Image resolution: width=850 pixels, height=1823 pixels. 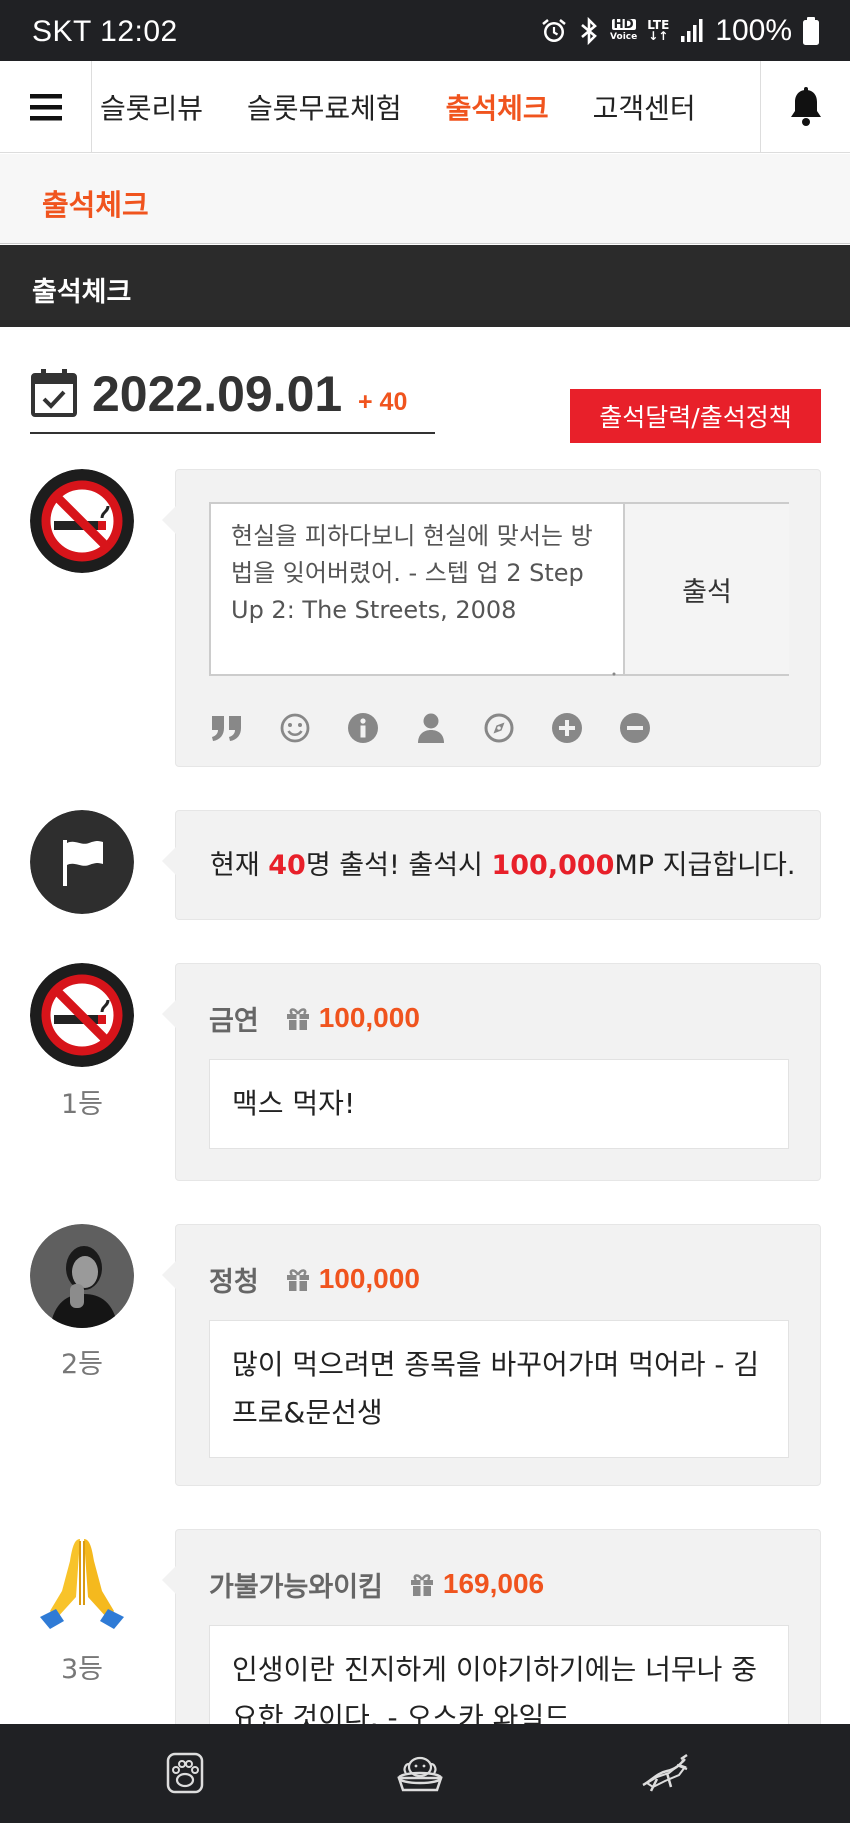 I want to click on info-icon, so click(x=363, y=728).